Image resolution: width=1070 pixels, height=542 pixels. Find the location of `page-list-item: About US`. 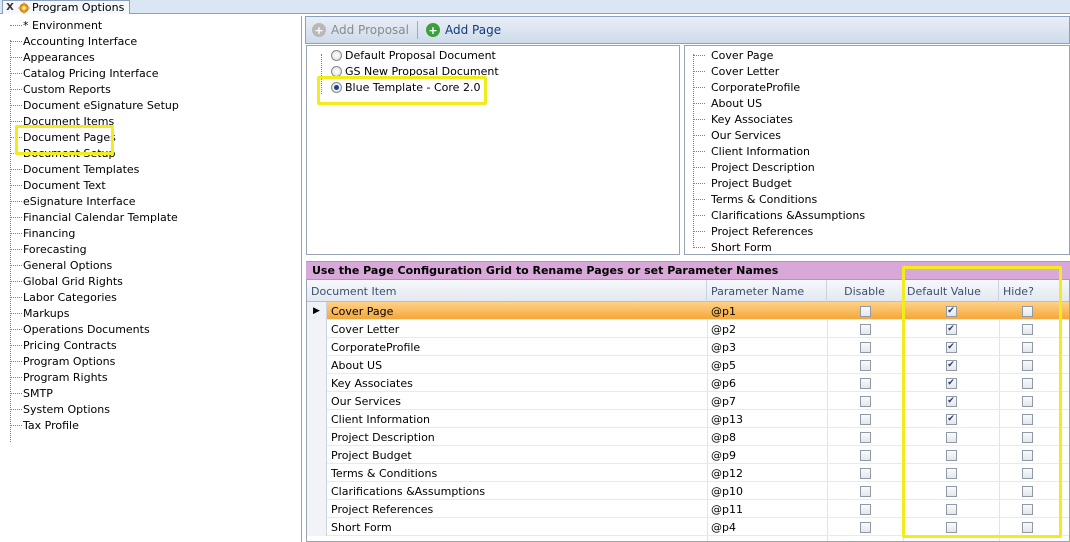

page-list-item: About US is located at coordinates (727, 103).